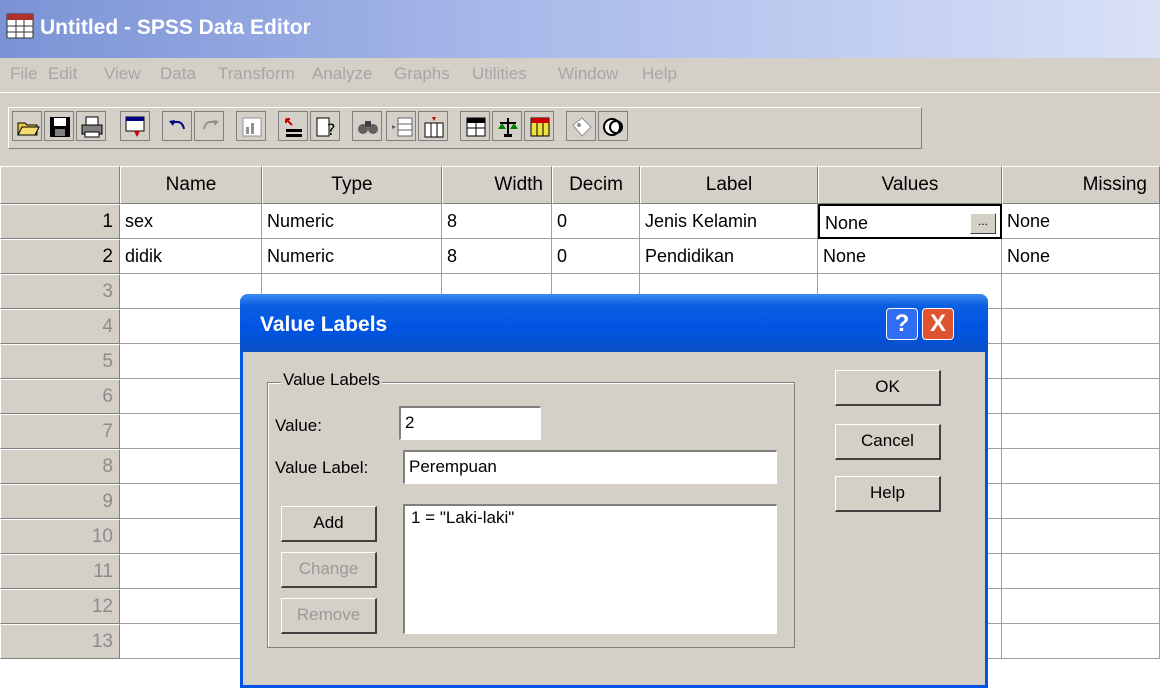 This screenshot has width=1160, height=692. What do you see at coordinates (20, 26) in the screenshot?
I see `spss-app-icon` at bounding box center [20, 26].